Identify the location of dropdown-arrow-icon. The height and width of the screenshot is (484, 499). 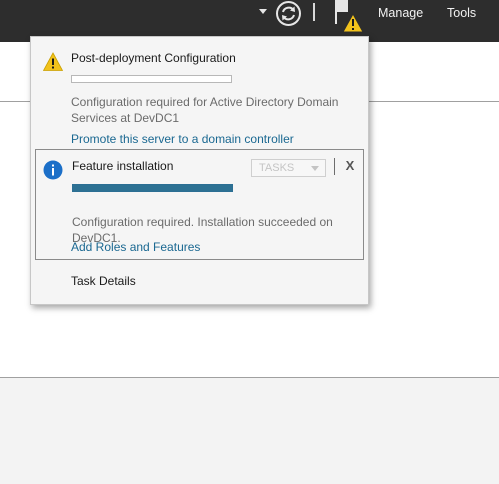
(263, 11).